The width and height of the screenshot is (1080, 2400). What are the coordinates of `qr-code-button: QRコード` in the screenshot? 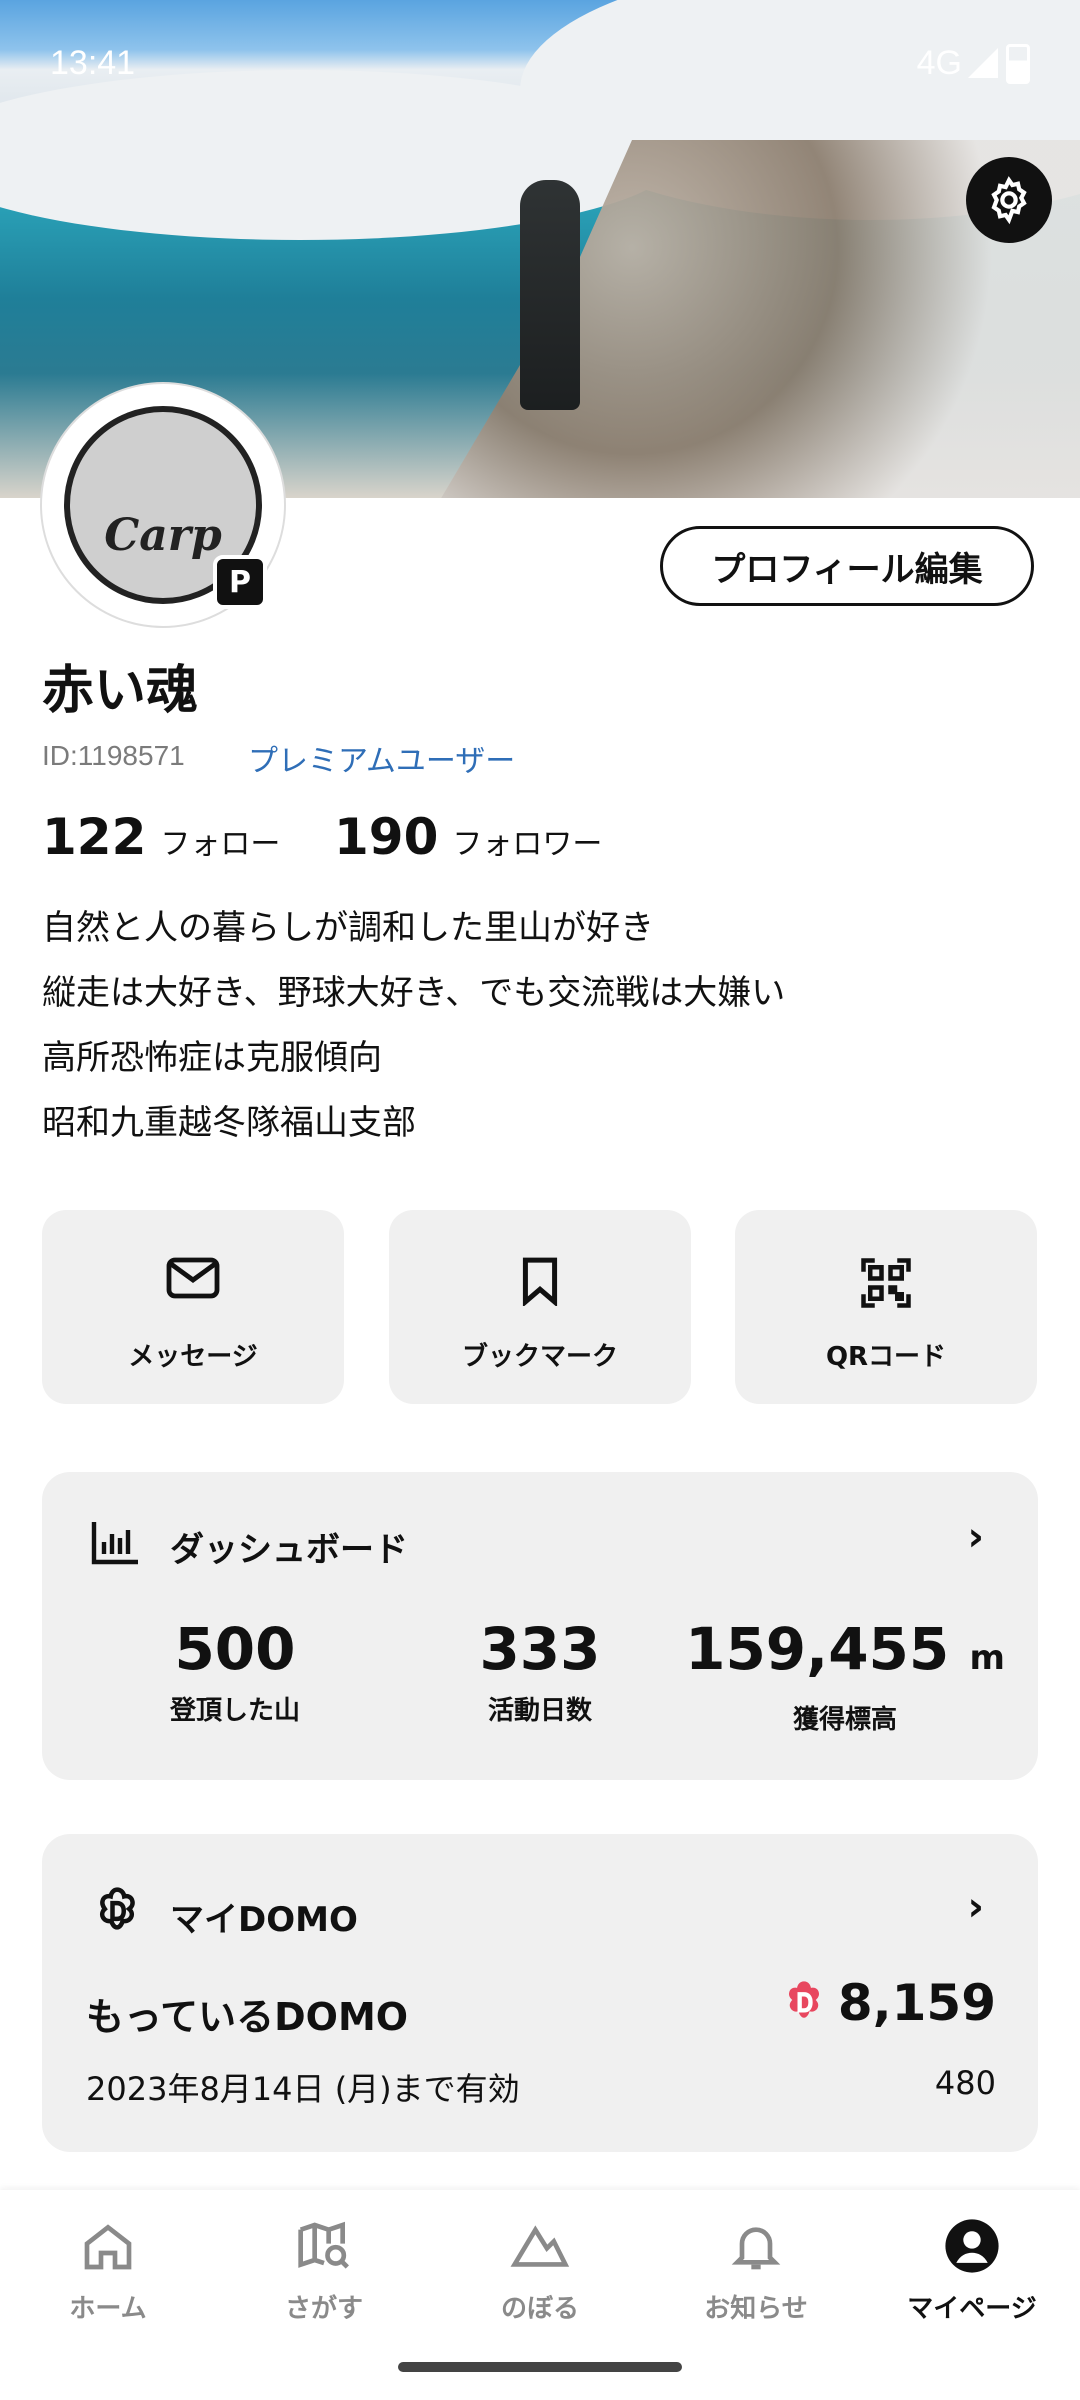 It's located at (886, 1307).